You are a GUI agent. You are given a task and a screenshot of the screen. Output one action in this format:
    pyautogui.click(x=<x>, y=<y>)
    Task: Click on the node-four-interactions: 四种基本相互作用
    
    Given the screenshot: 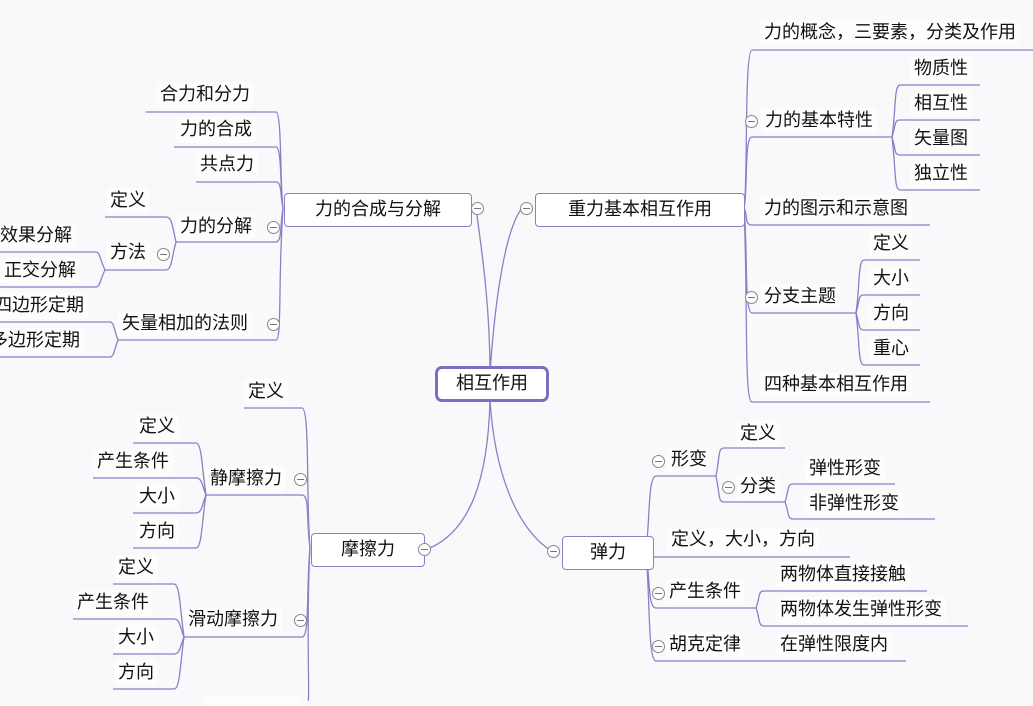 What is the action you would take?
    pyautogui.click(x=836, y=385)
    